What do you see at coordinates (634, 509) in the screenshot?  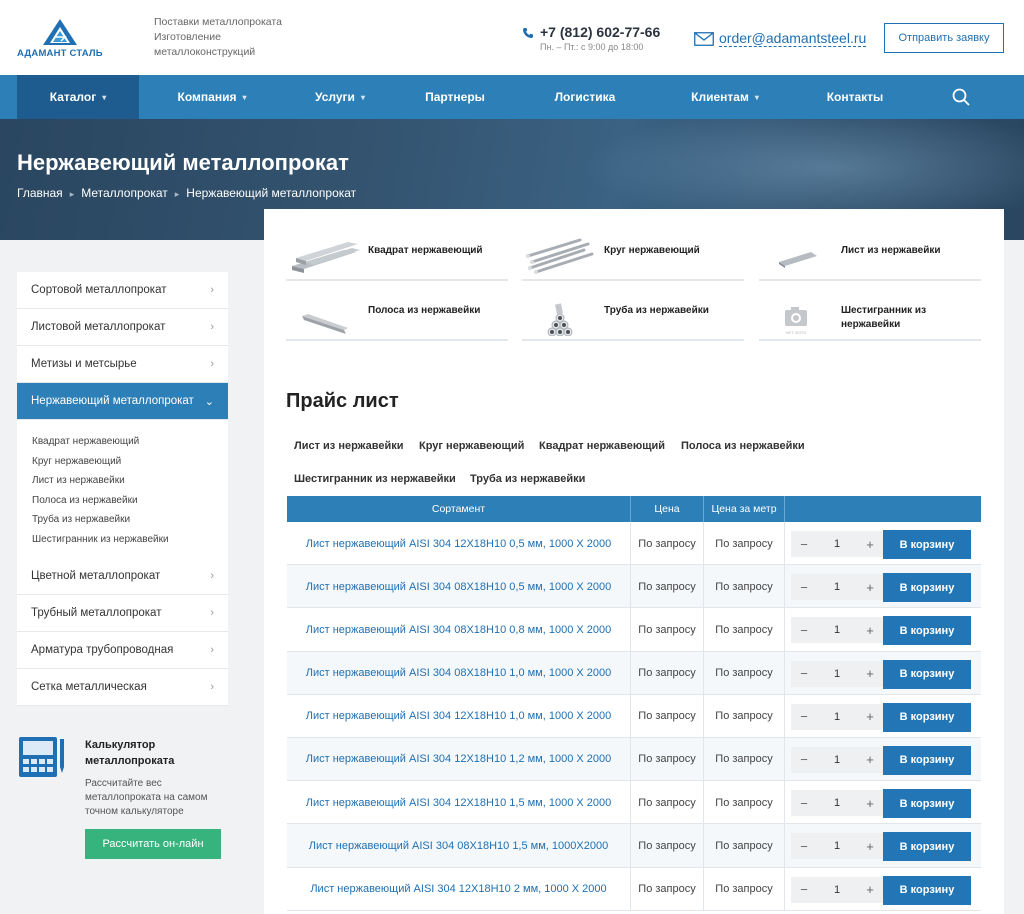 I see `table-header: Сортамент Цена Цена за метр` at bounding box center [634, 509].